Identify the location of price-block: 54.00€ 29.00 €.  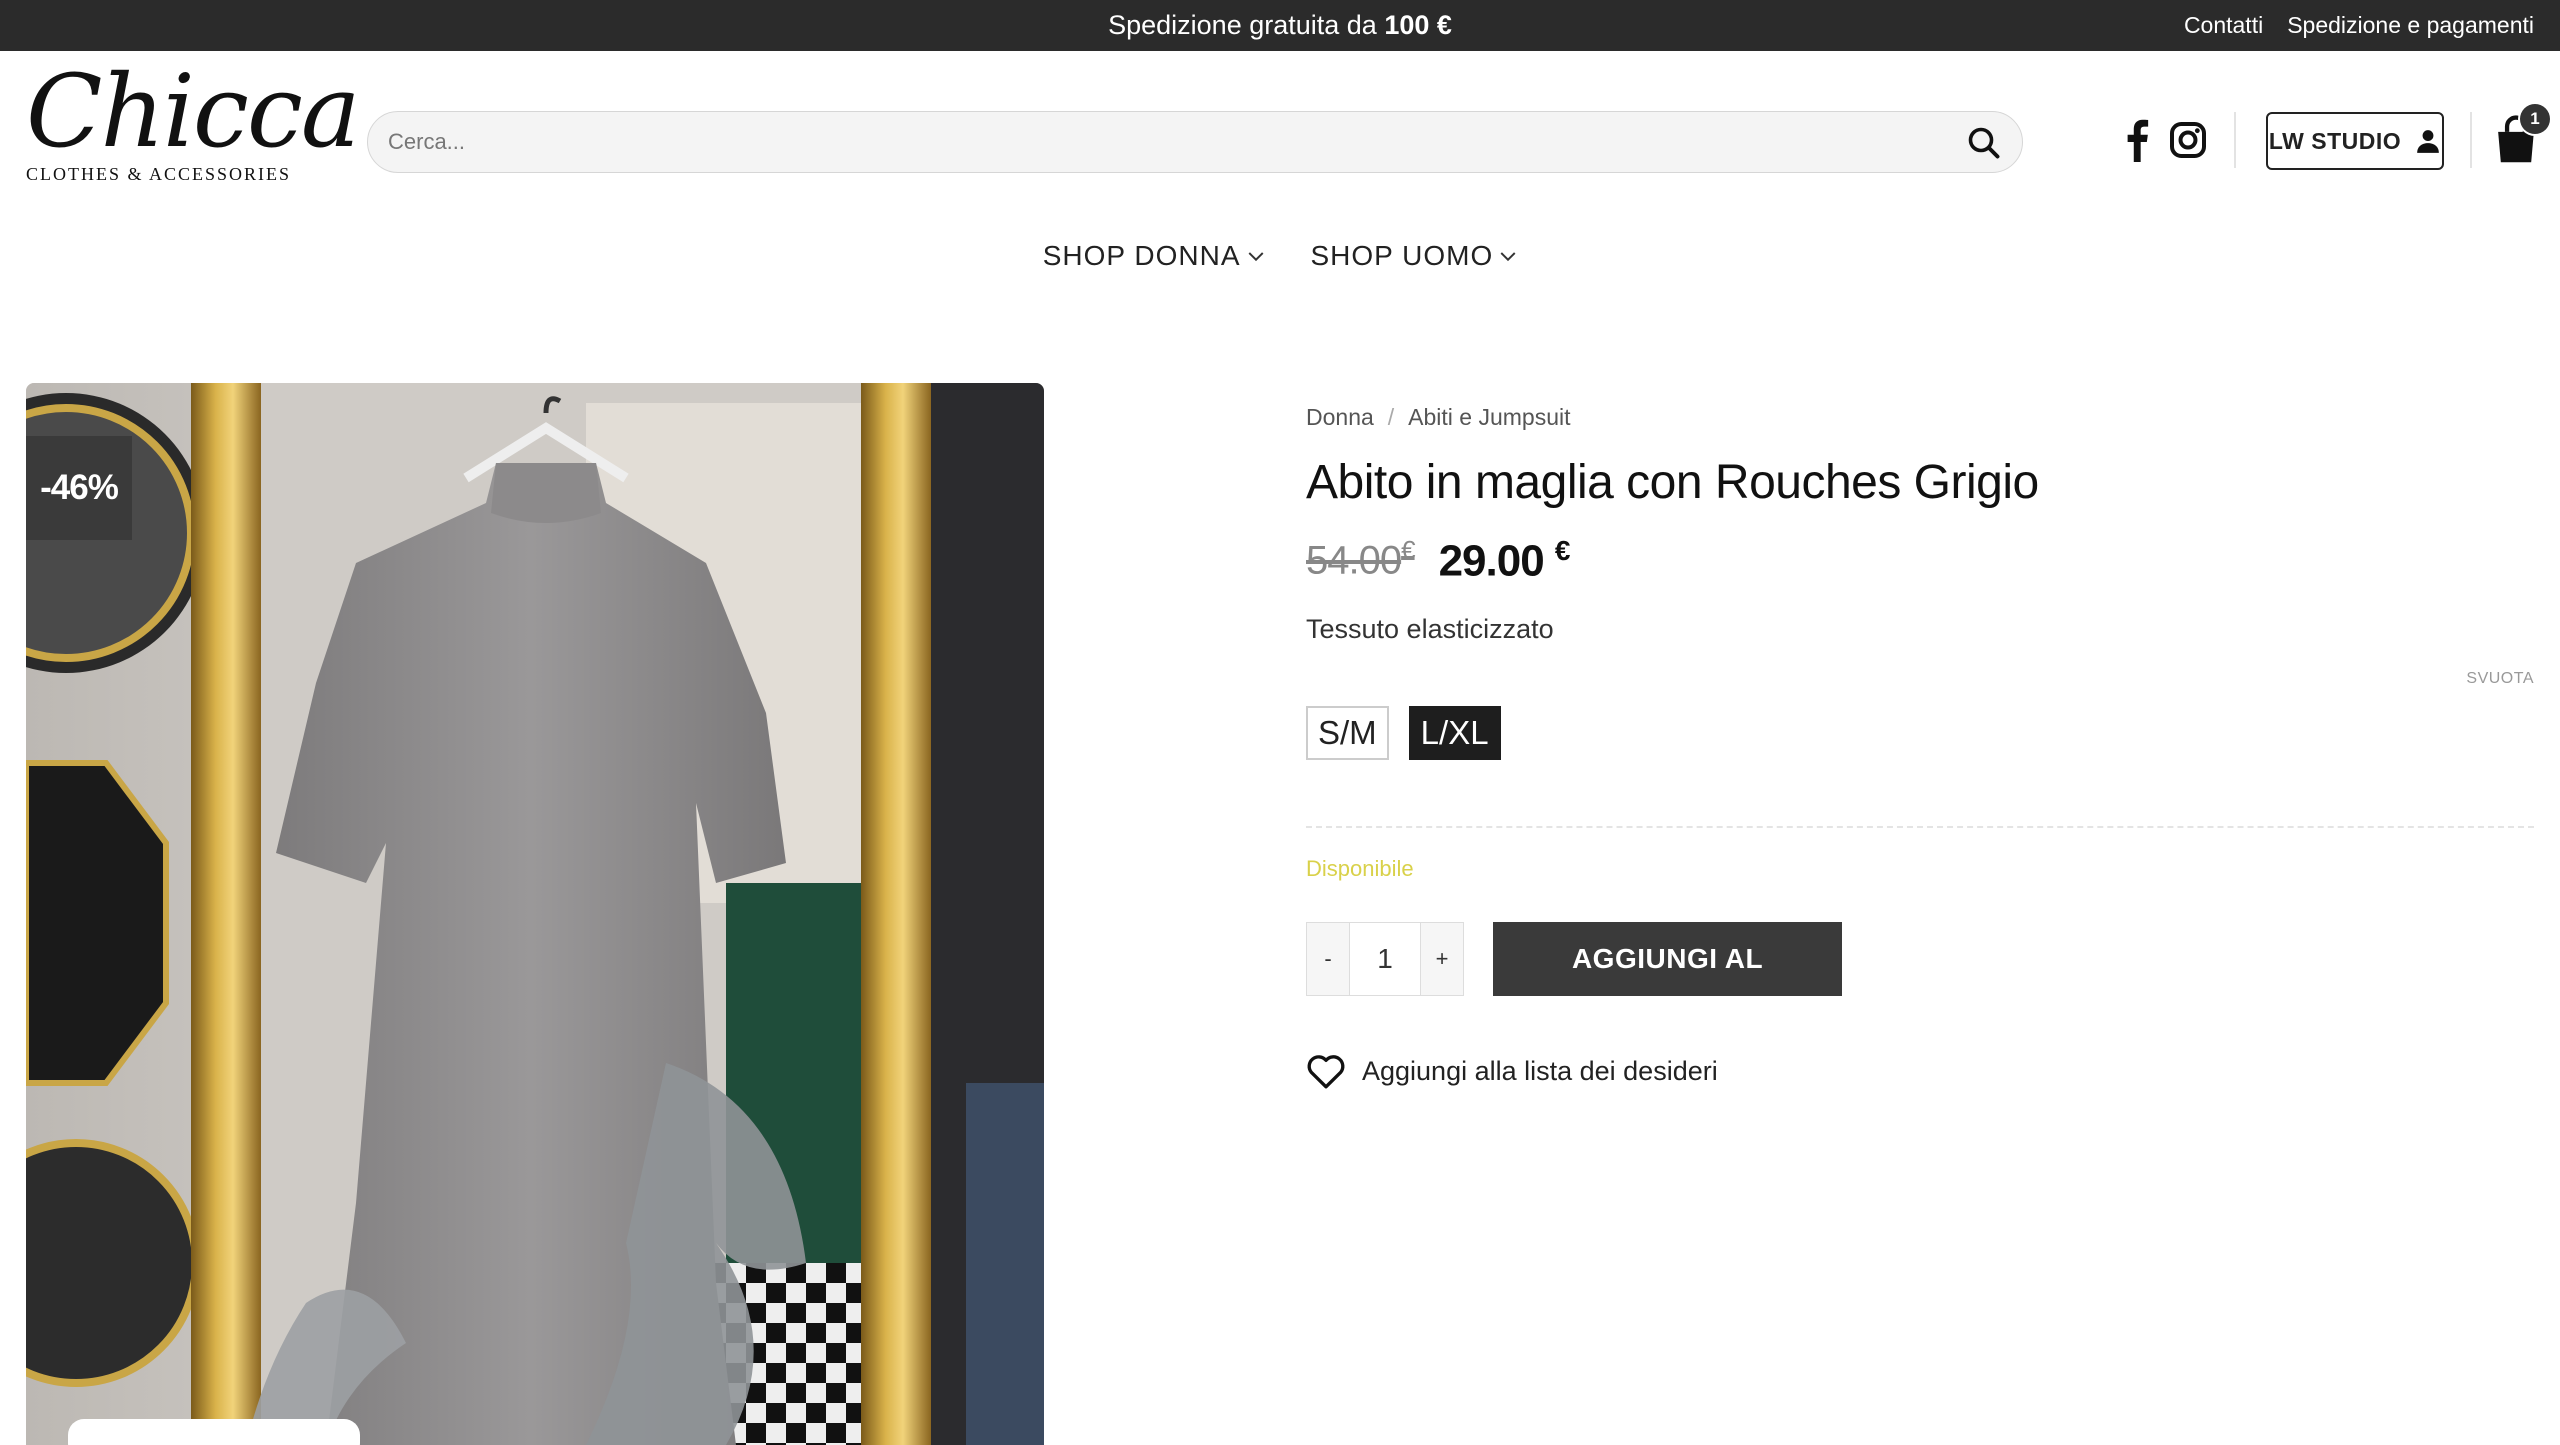
(1438, 561).